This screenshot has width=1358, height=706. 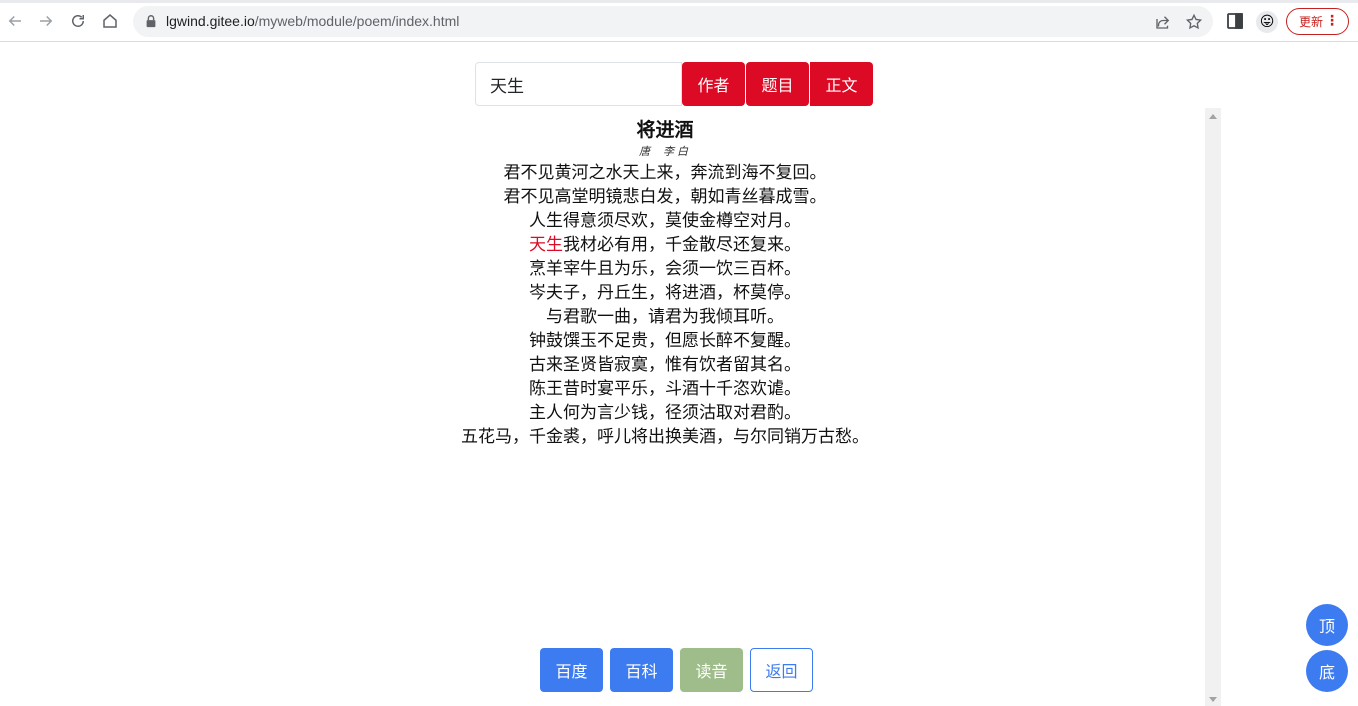 What do you see at coordinates (665, 341) in the screenshot?
I see `poem-line: 钟鼓馔玉不足贵，但愿长醉不复醒。` at bounding box center [665, 341].